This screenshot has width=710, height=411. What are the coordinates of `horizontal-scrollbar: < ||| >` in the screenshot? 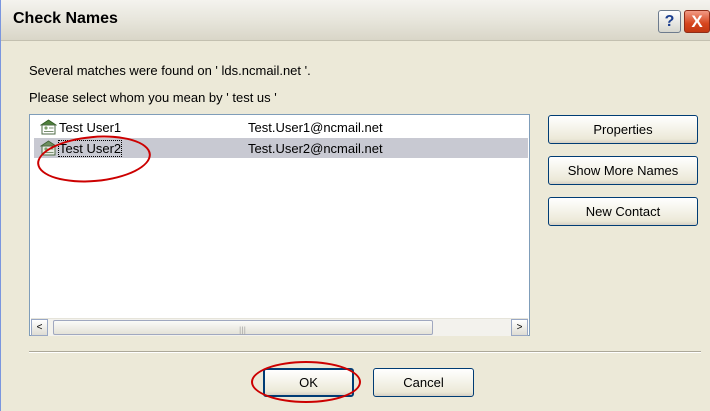 It's located at (279, 327).